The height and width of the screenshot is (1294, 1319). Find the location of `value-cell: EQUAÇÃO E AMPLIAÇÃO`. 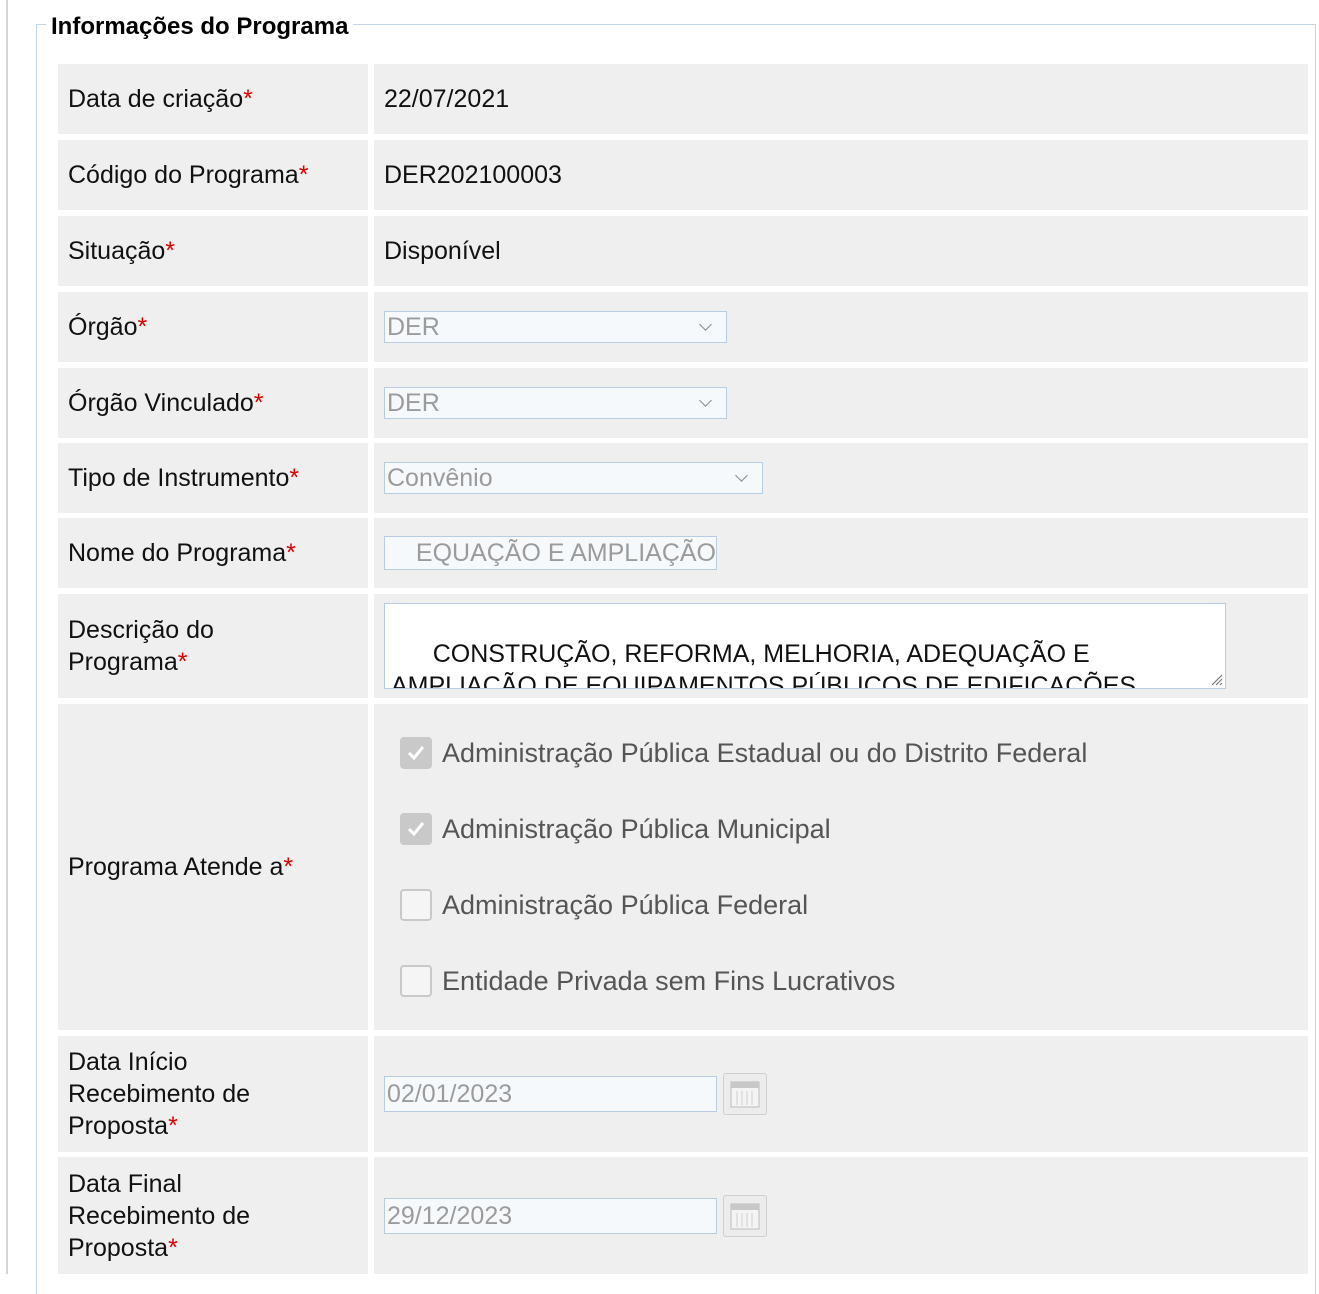

value-cell: EQUAÇÃO E AMPLIAÇÃO is located at coordinates (841, 553).